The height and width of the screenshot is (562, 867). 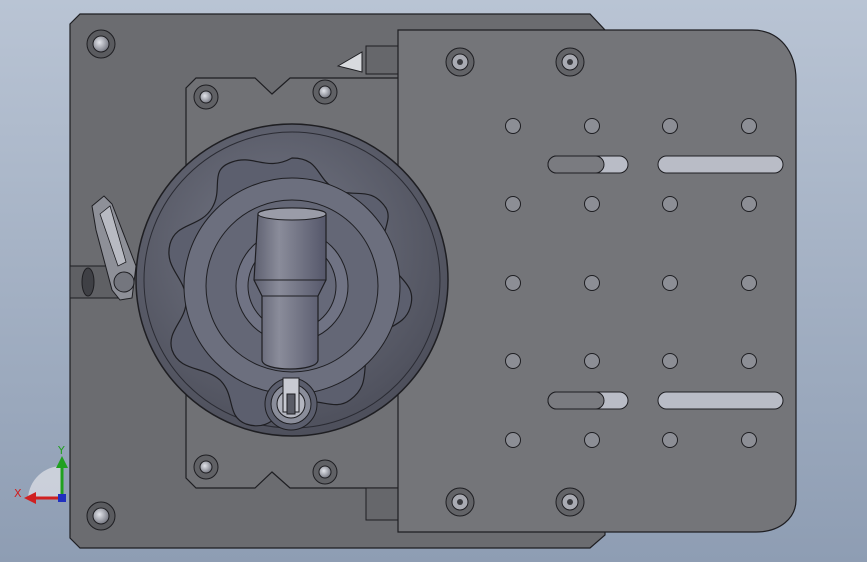 I want to click on lower-bracket, so click(x=383, y=504).